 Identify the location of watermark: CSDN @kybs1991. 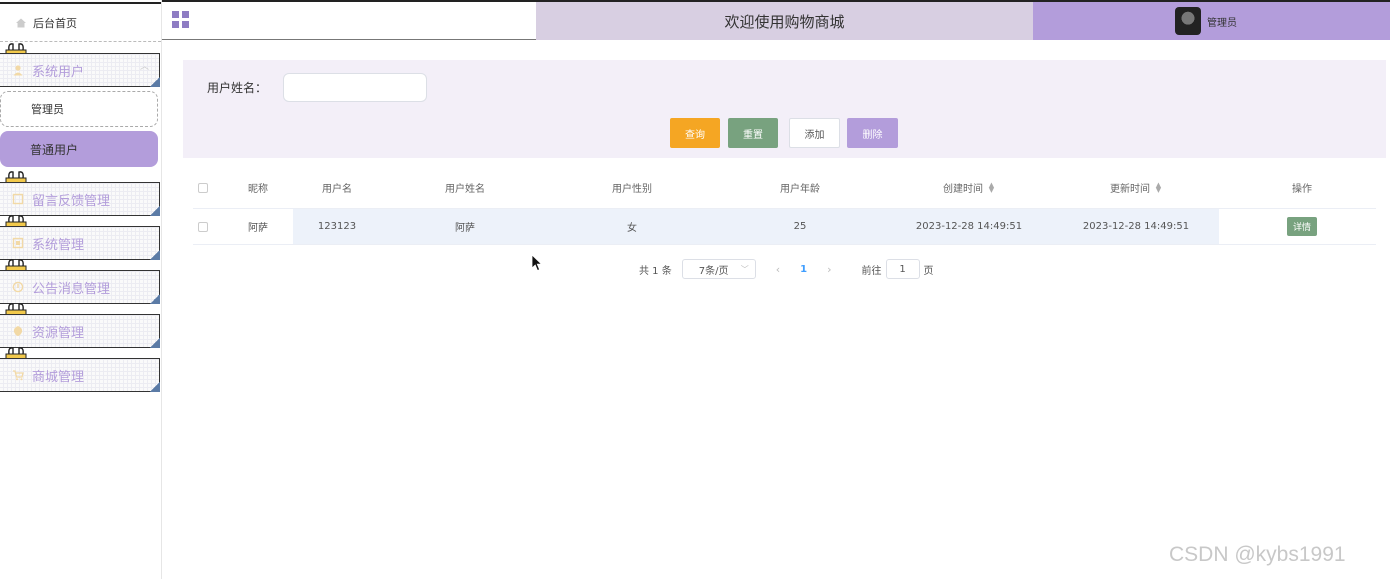
(1257, 554).